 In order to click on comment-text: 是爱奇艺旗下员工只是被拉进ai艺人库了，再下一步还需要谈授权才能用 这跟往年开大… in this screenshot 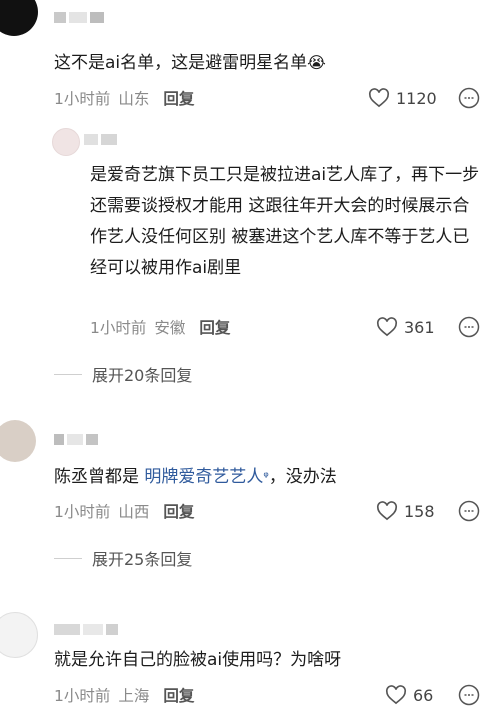, I will do `click(285, 221)`.